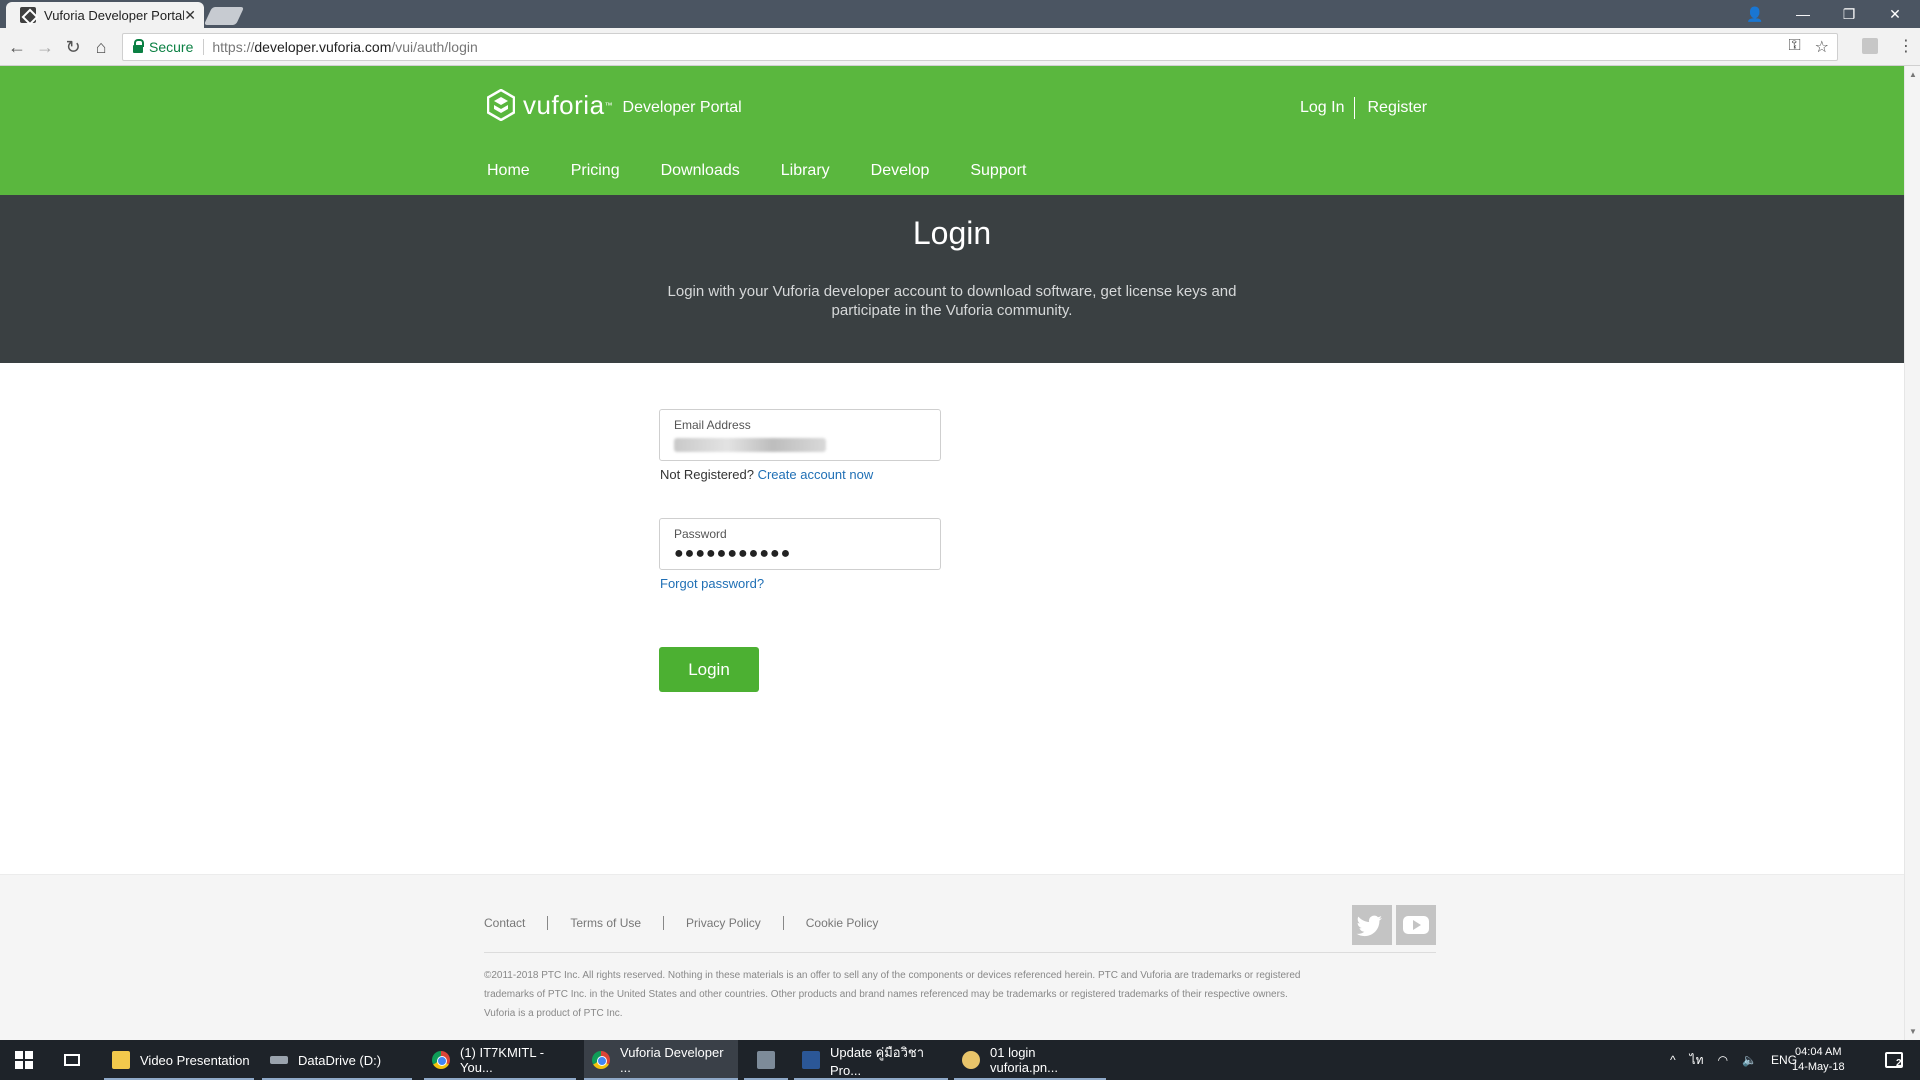 Image resolution: width=1920 pixels, height=1080 pixels. Describe the element at coordinates (842, 923) in the screenshot. I see `footer-cookie-link: Cookie Policy` at that location.